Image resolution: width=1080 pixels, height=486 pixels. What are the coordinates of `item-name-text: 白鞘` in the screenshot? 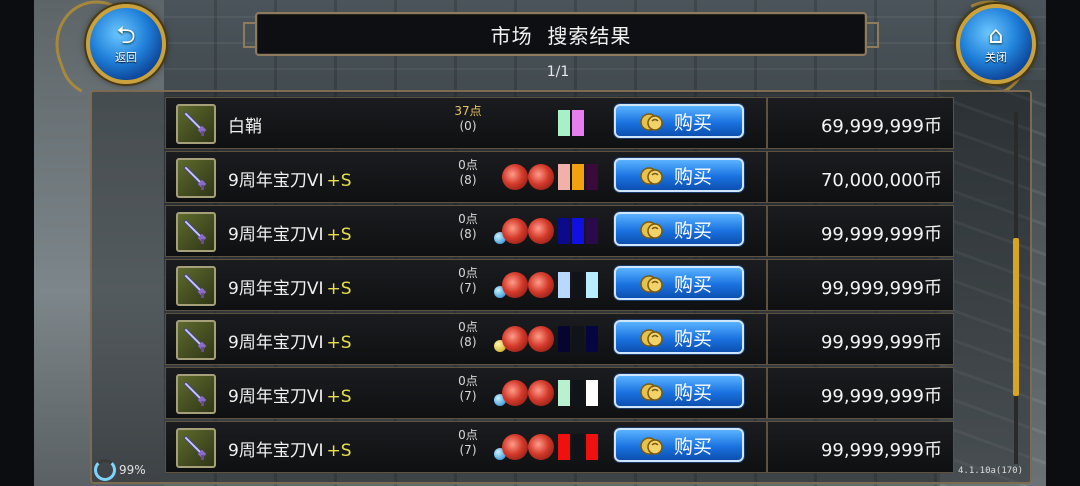 It's located at (245, 127).